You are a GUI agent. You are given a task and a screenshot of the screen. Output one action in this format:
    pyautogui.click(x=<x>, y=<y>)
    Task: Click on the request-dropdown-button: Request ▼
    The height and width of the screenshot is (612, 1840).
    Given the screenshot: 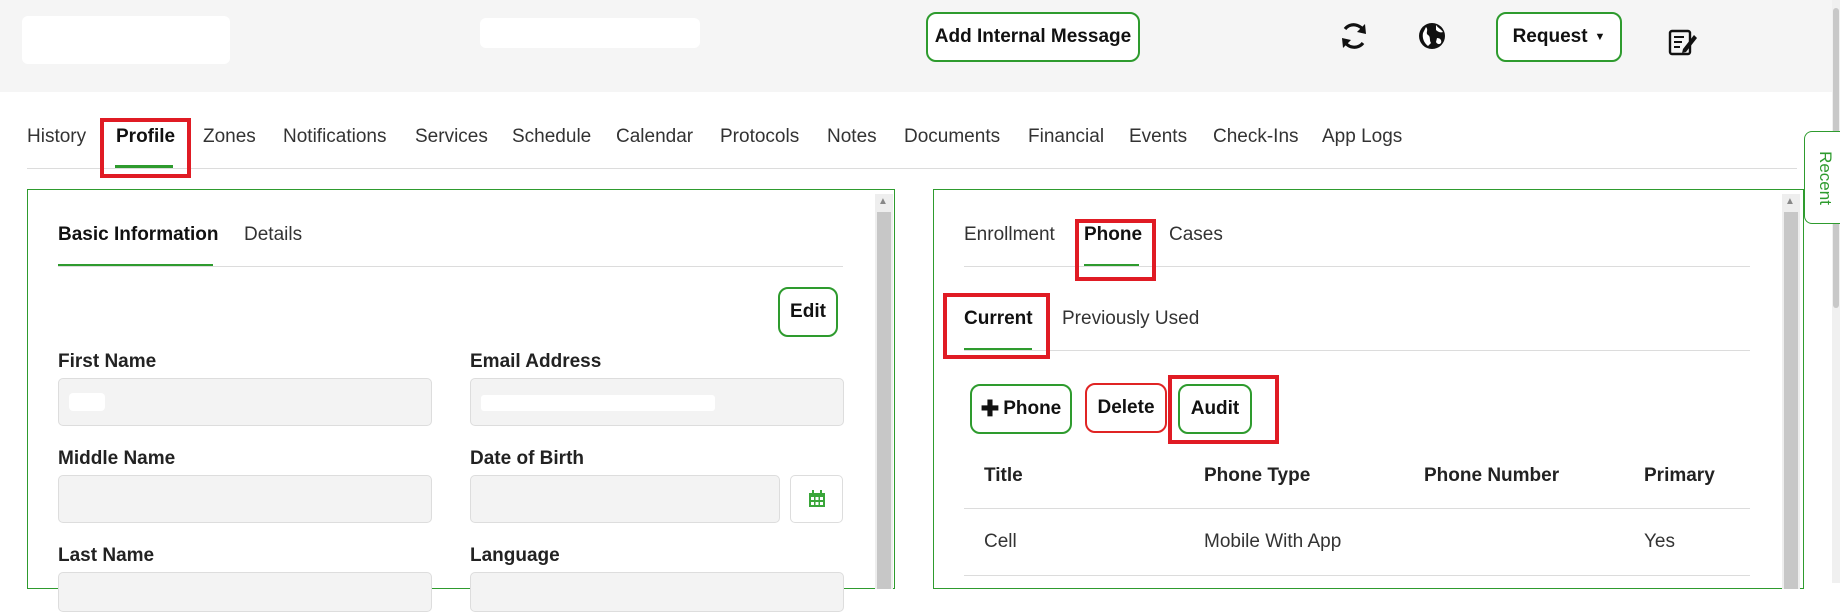 What is the action you would take?
    pyautogui.click(x=1559, y=37)
    